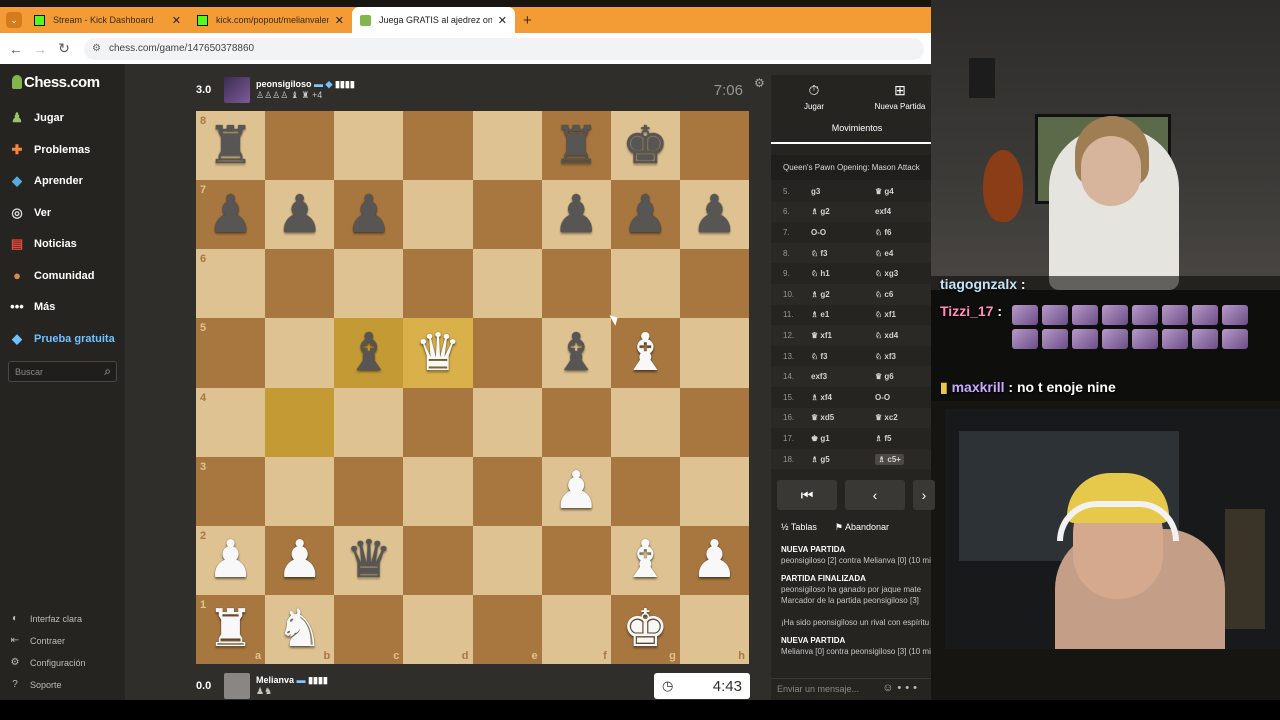 Image resolution: width=1280 pixels, height=720 pixels. Describe the element at coordinates (714, 422) in the screenshot. I see `board-square-h4` at that location.